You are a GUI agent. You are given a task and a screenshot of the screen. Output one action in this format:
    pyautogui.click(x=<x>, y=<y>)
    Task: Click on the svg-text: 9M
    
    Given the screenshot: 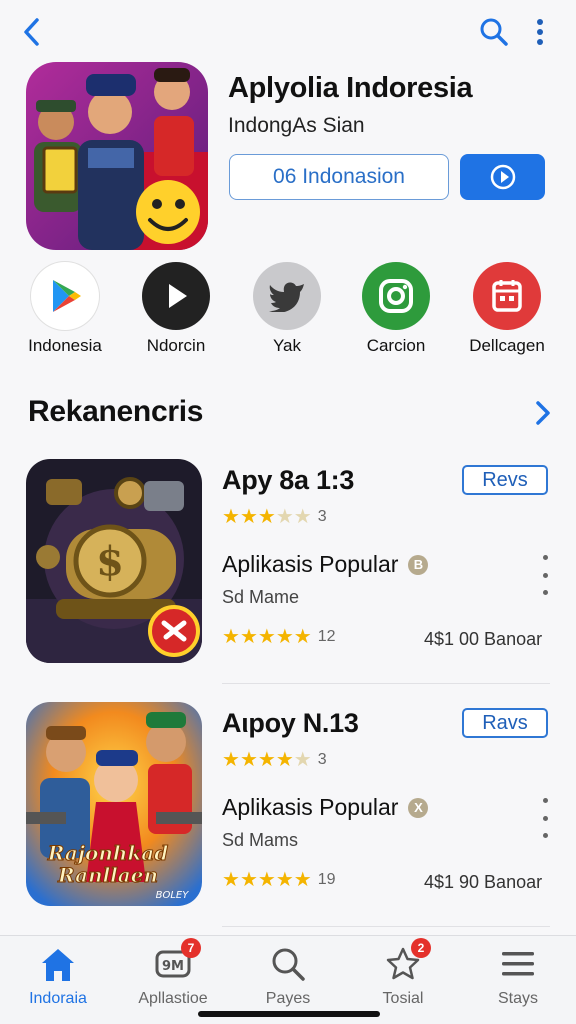 What is the action you would take?
    pyautogui.click(x=173, y=966)
    